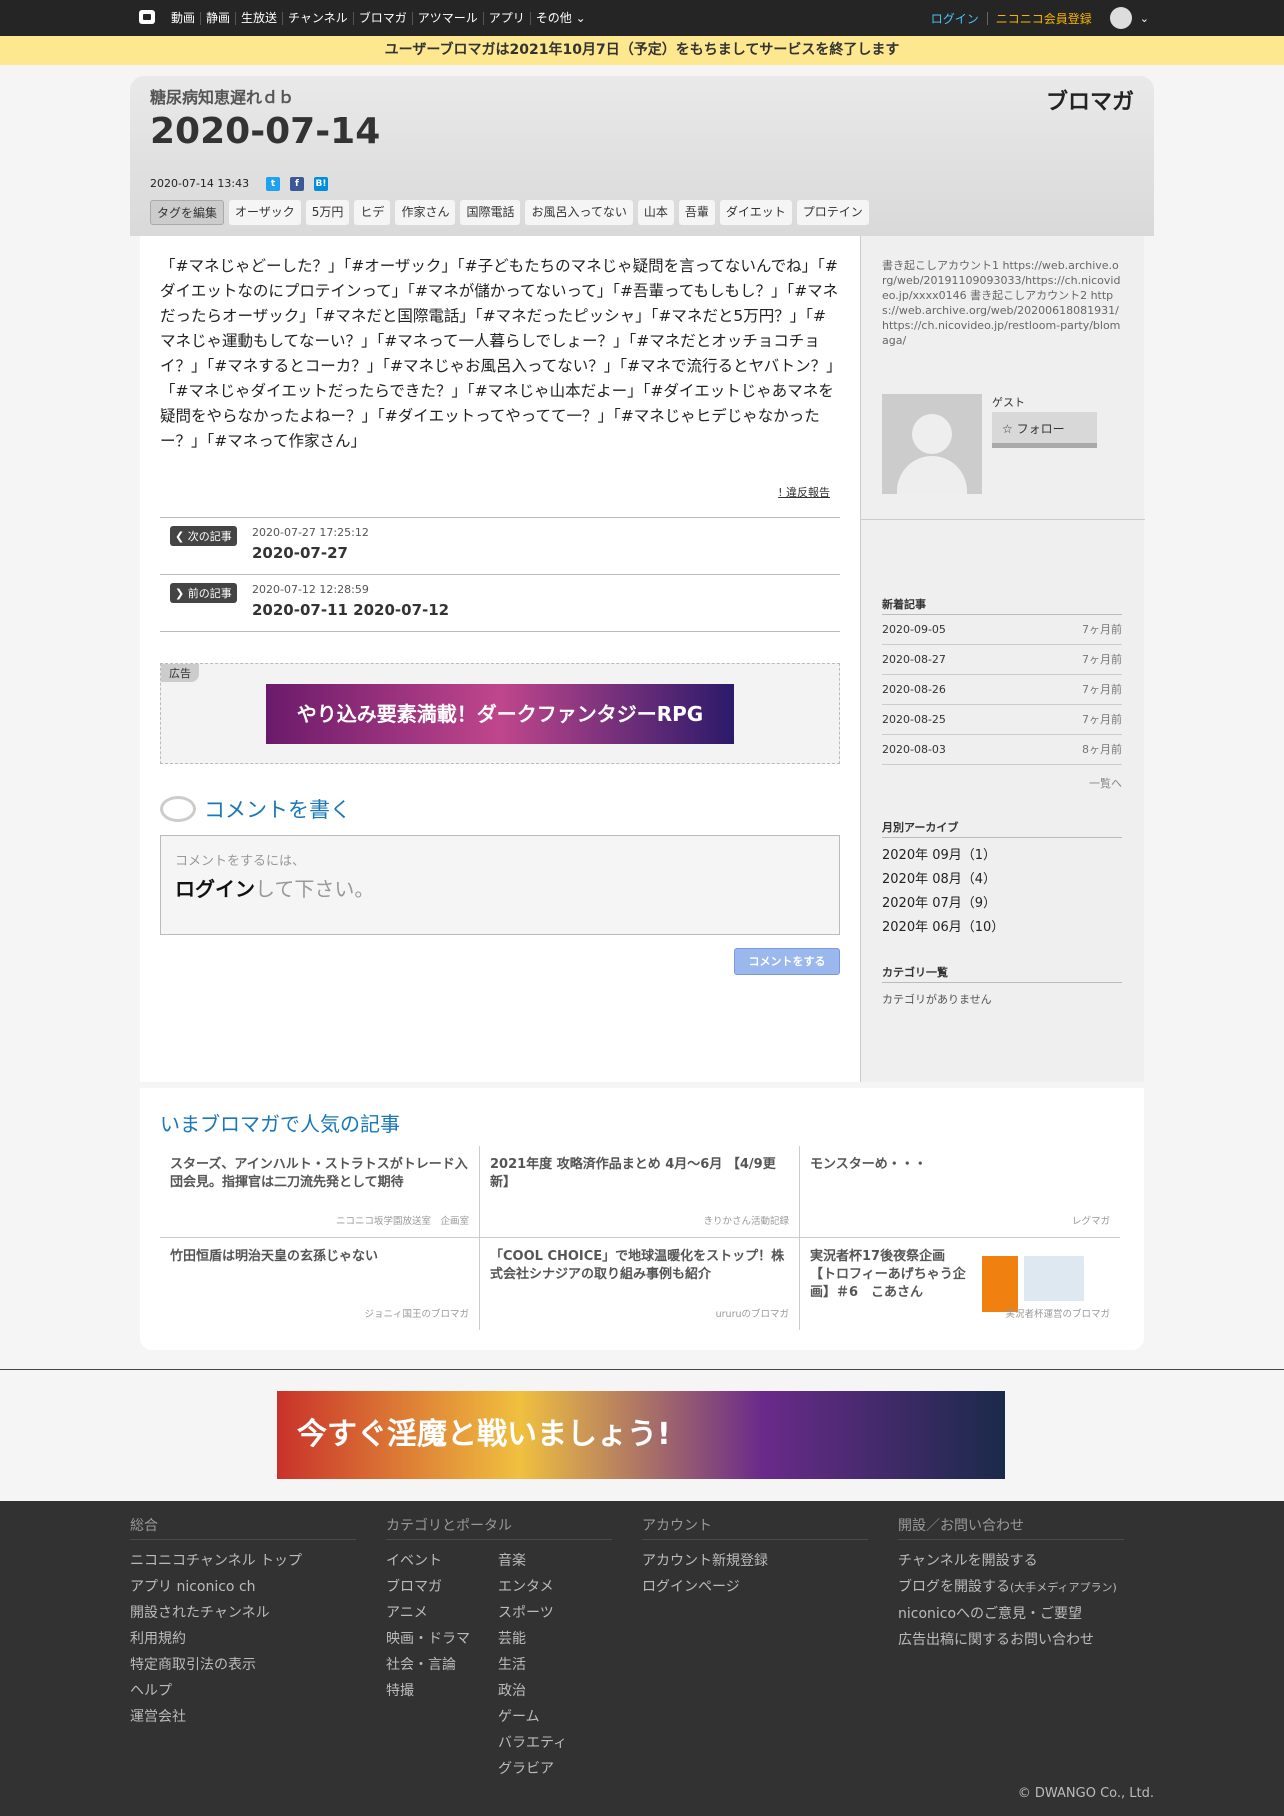 The height and width of the screenshot is (1816, 1284). What do you see at coordinates (300, 553) in the screenshot?
I see `next-article-title: 2020-07-27` at bounding box center [300, 553].